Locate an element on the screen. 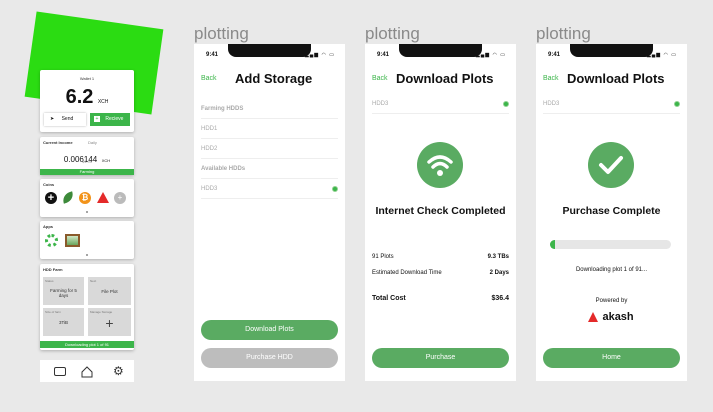 The height and width of the screenshot is (412, 713). checkmark-icon is located at coordinates (611, 165).